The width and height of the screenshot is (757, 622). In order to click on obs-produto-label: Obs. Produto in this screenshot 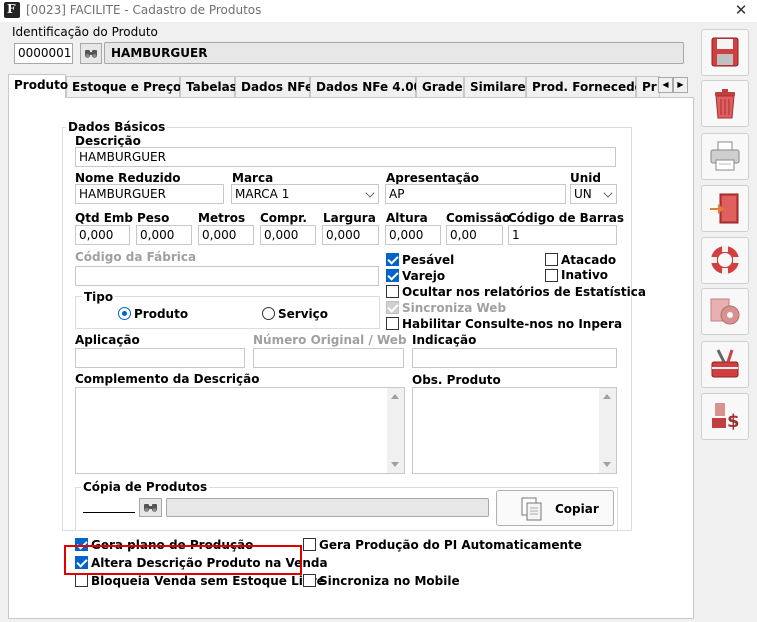, I will do `click(456, 380)`.